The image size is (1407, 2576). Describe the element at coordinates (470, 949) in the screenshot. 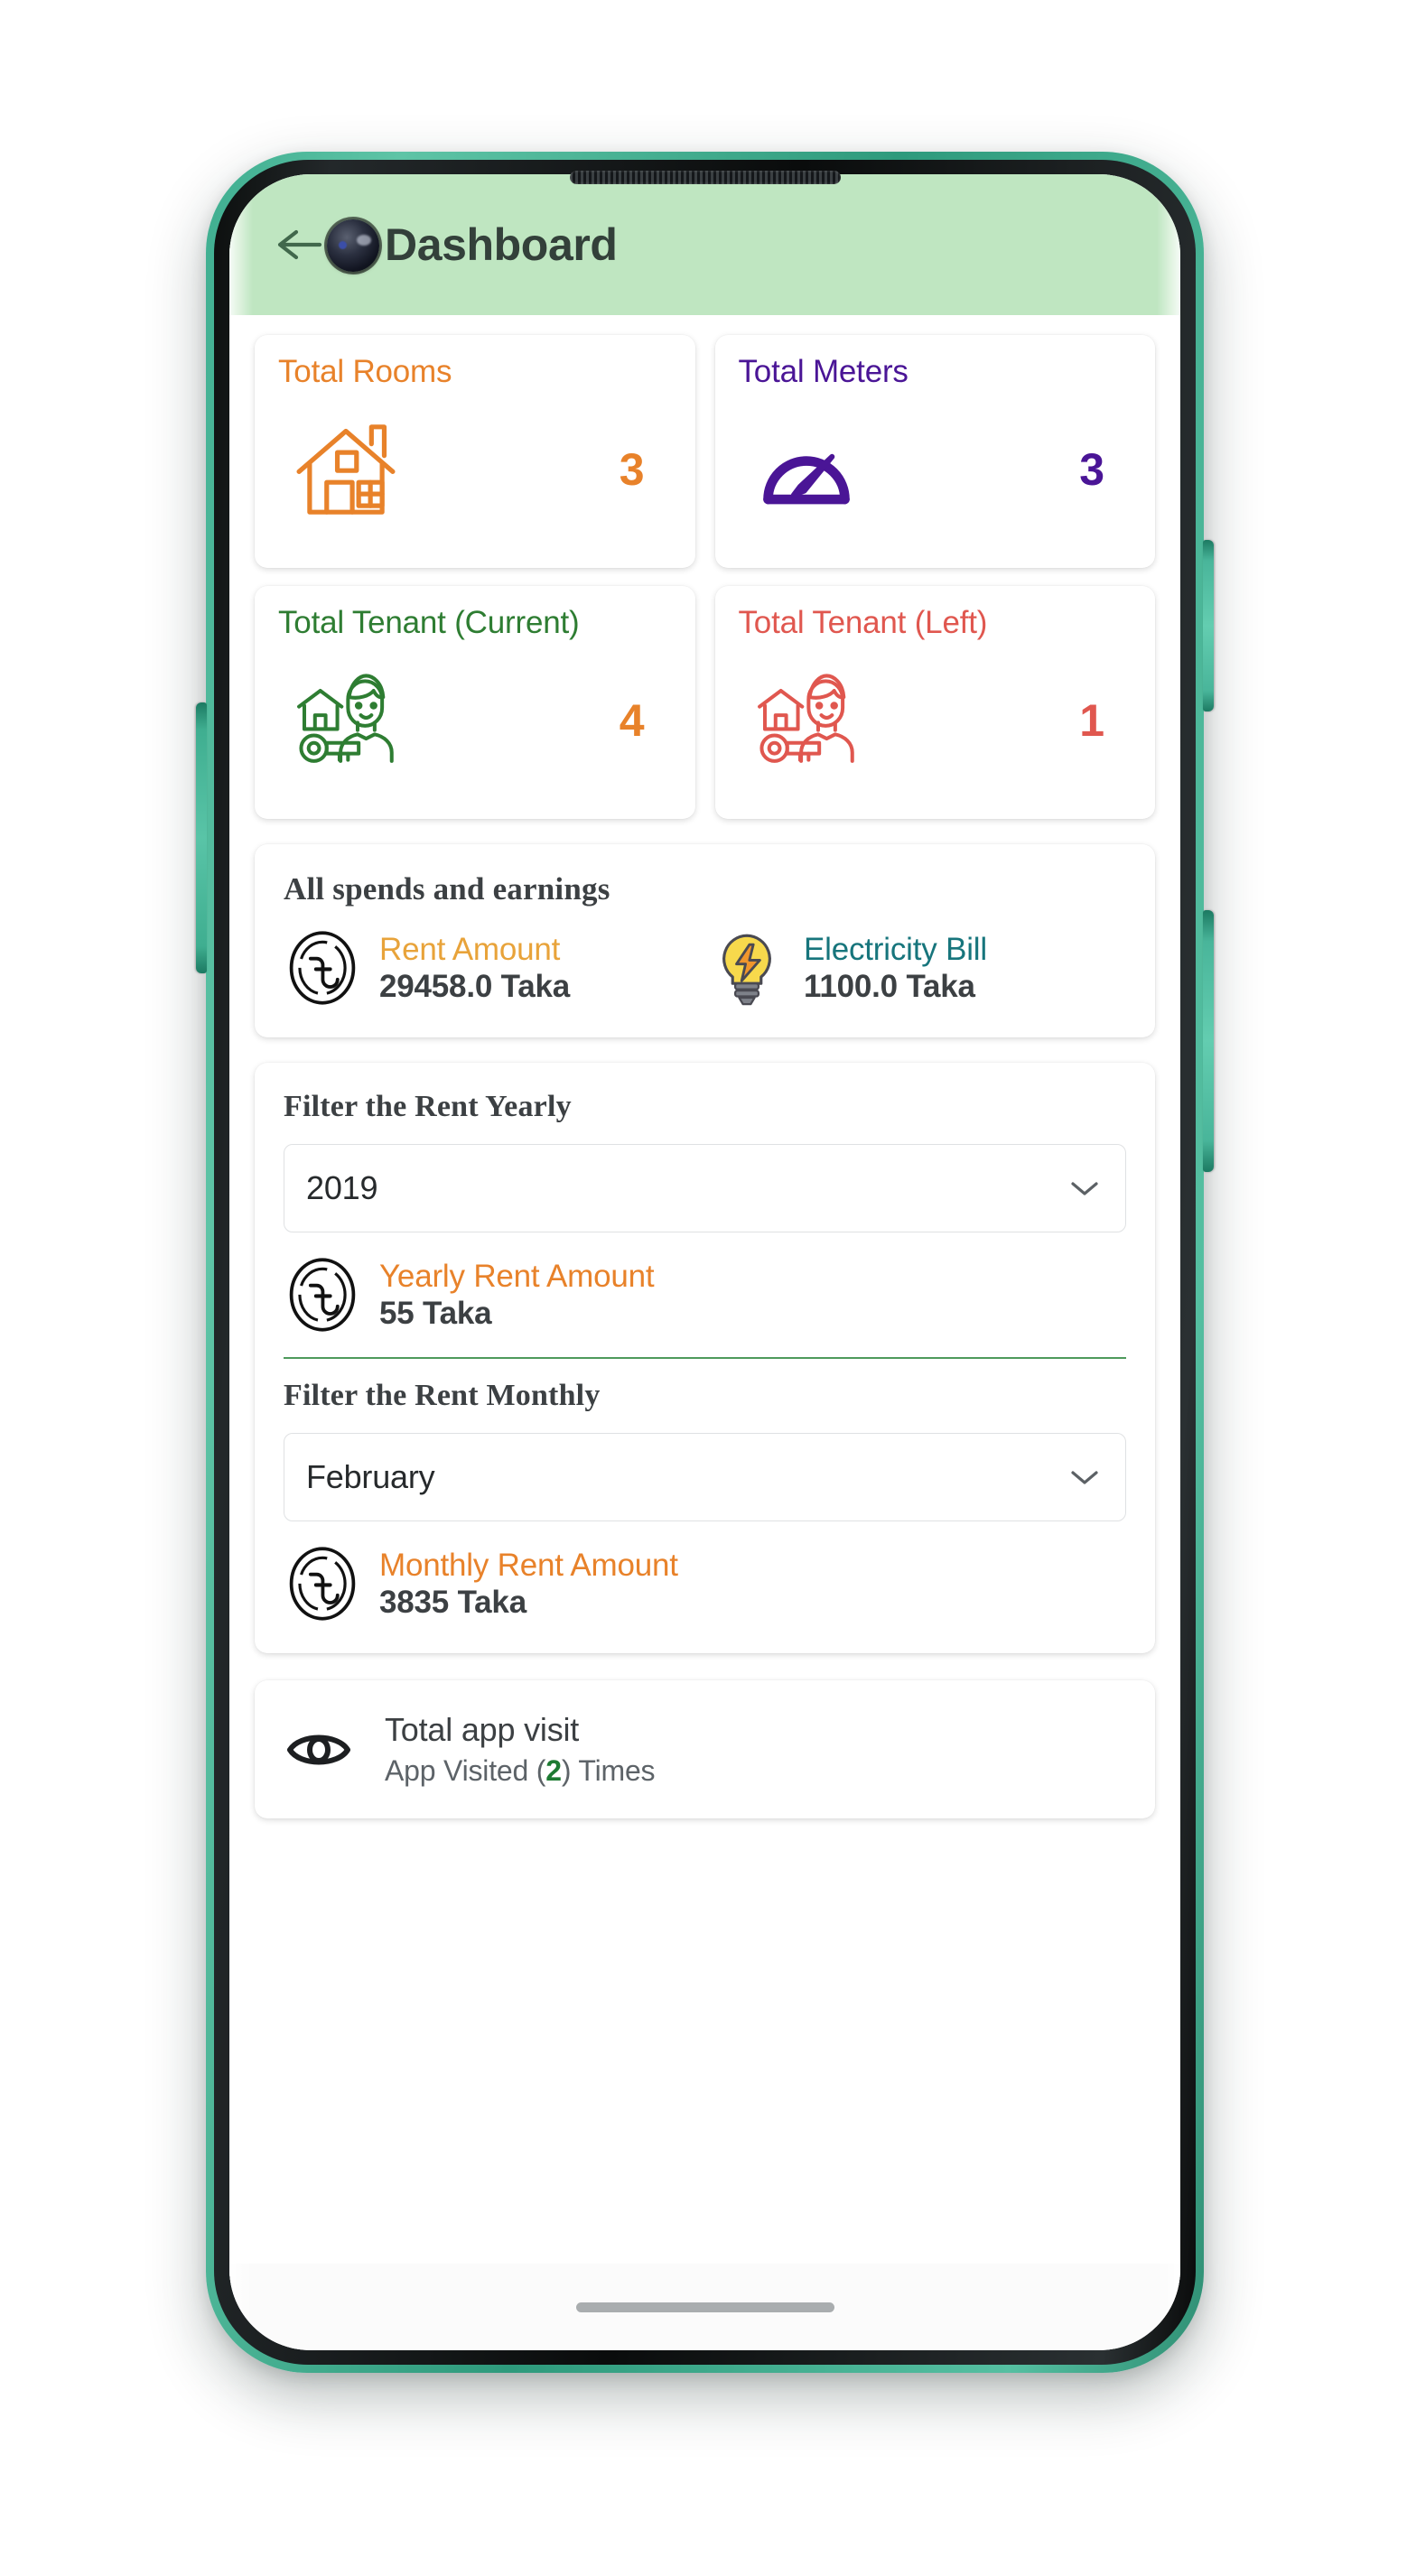

I see `spend-item-label: Rent Amount` at that location.